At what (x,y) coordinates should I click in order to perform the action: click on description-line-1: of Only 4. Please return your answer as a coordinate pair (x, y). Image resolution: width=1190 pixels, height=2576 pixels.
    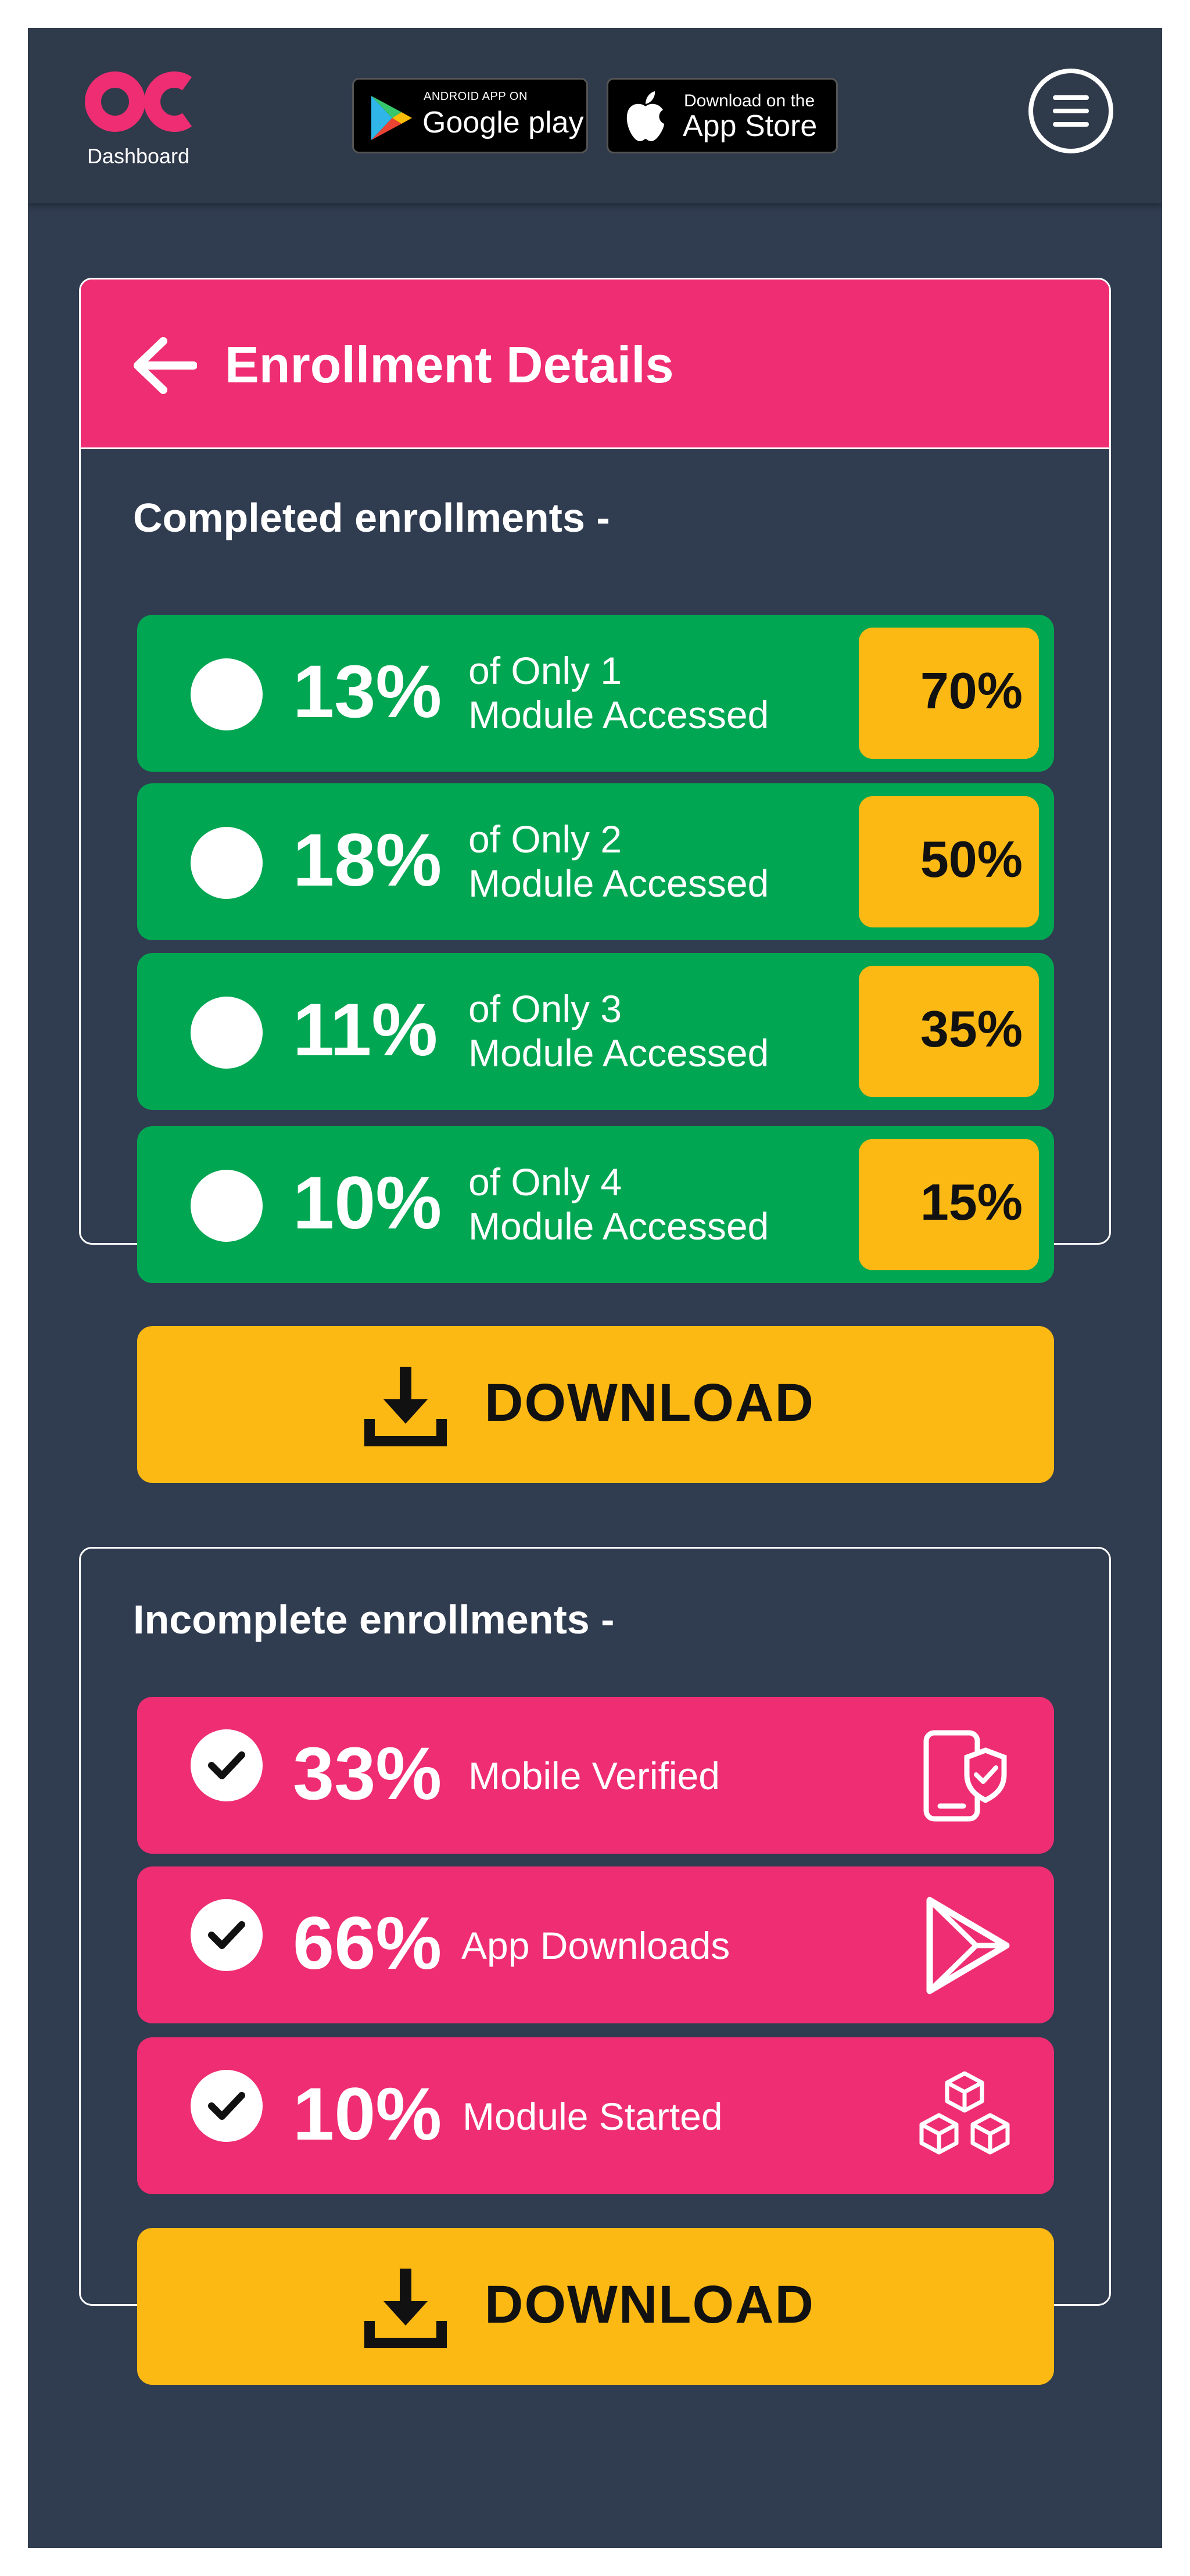
    Looking at the image, I should click on (545, 1181).